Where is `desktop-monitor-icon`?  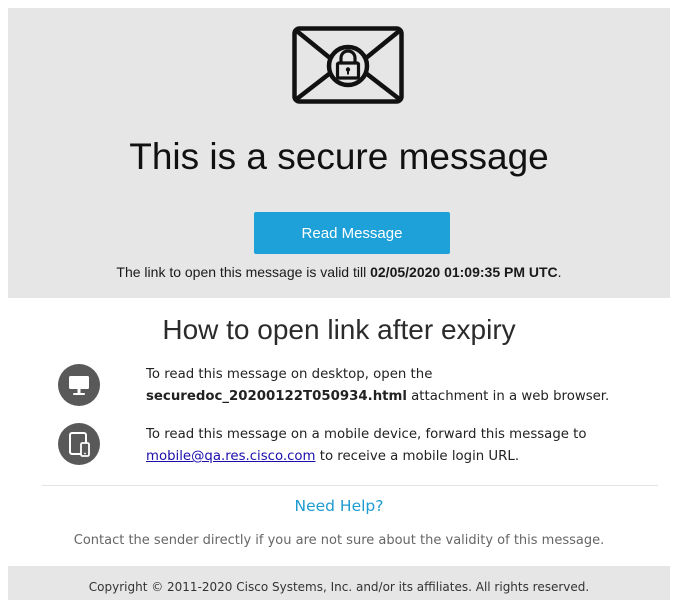
desktop-monitor-icon is located at coordinates (79, 385).